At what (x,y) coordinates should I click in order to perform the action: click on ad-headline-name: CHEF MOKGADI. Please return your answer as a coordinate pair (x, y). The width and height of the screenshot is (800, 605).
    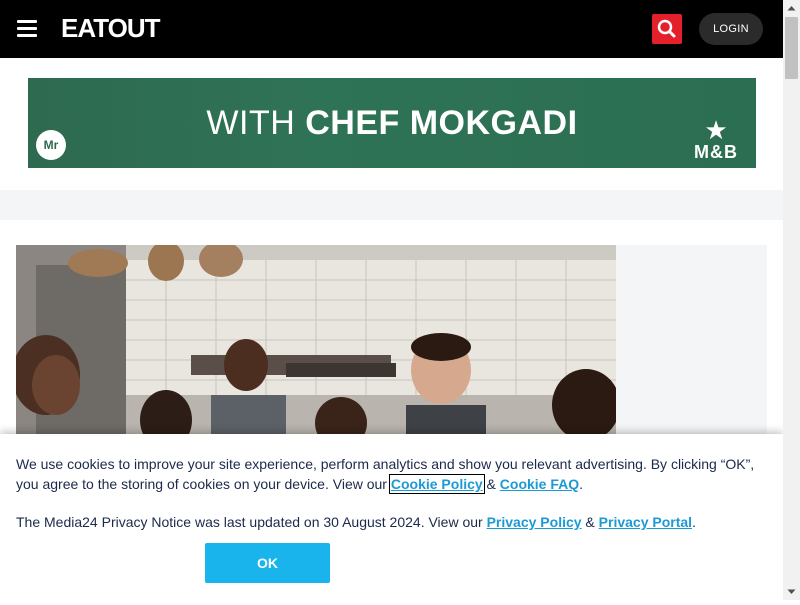
    Looking at the image, I should click on (441, 123).